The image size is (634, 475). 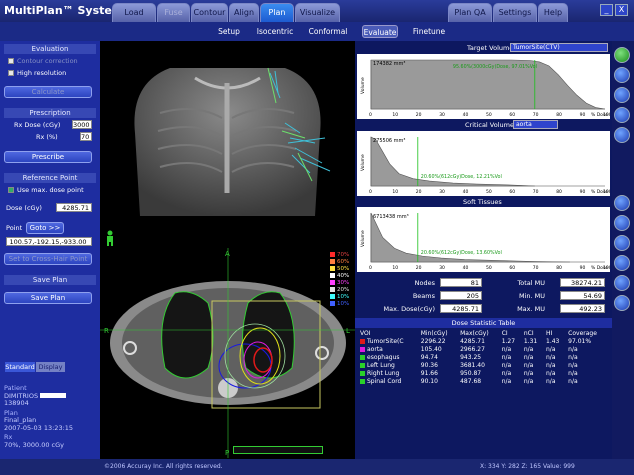 I want to click on col-ci: CI, so click(x=504, y=333).